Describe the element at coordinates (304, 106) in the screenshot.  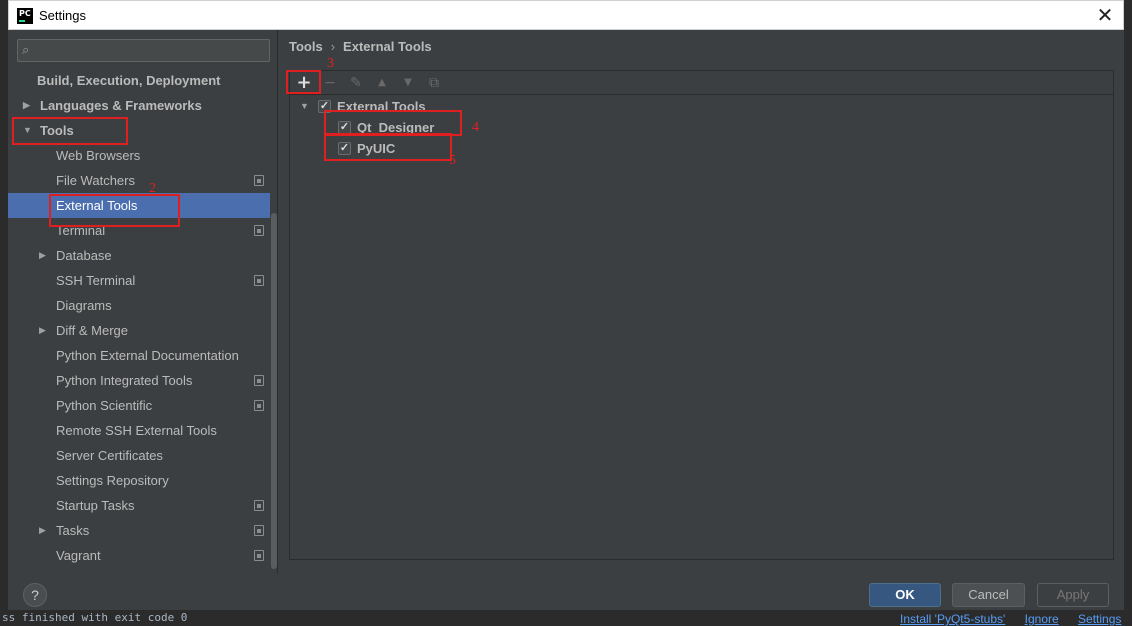
I see `collapse-arrow-icon: ▼` at that location.